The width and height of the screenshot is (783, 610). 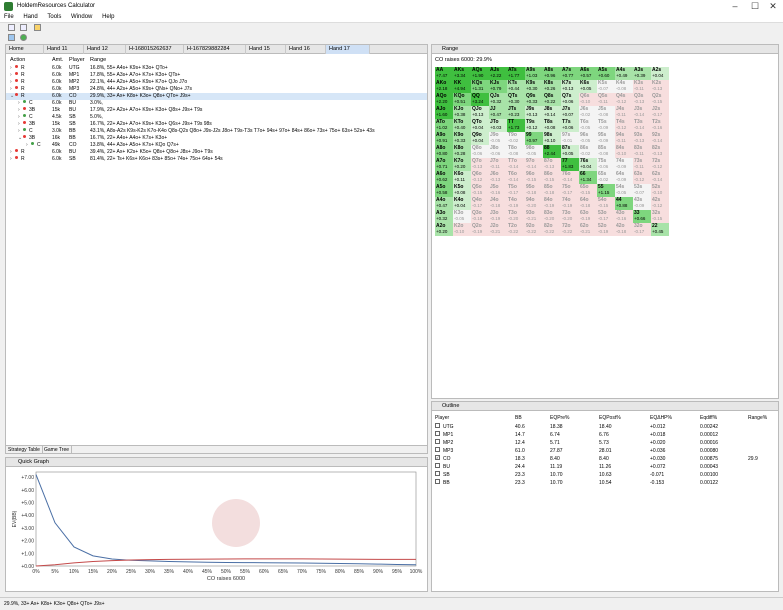 What do you see at coordinates (516, 164) in the screenshot?
I see `range-cell: T7o -0.14` at bounding box center [516, 164].